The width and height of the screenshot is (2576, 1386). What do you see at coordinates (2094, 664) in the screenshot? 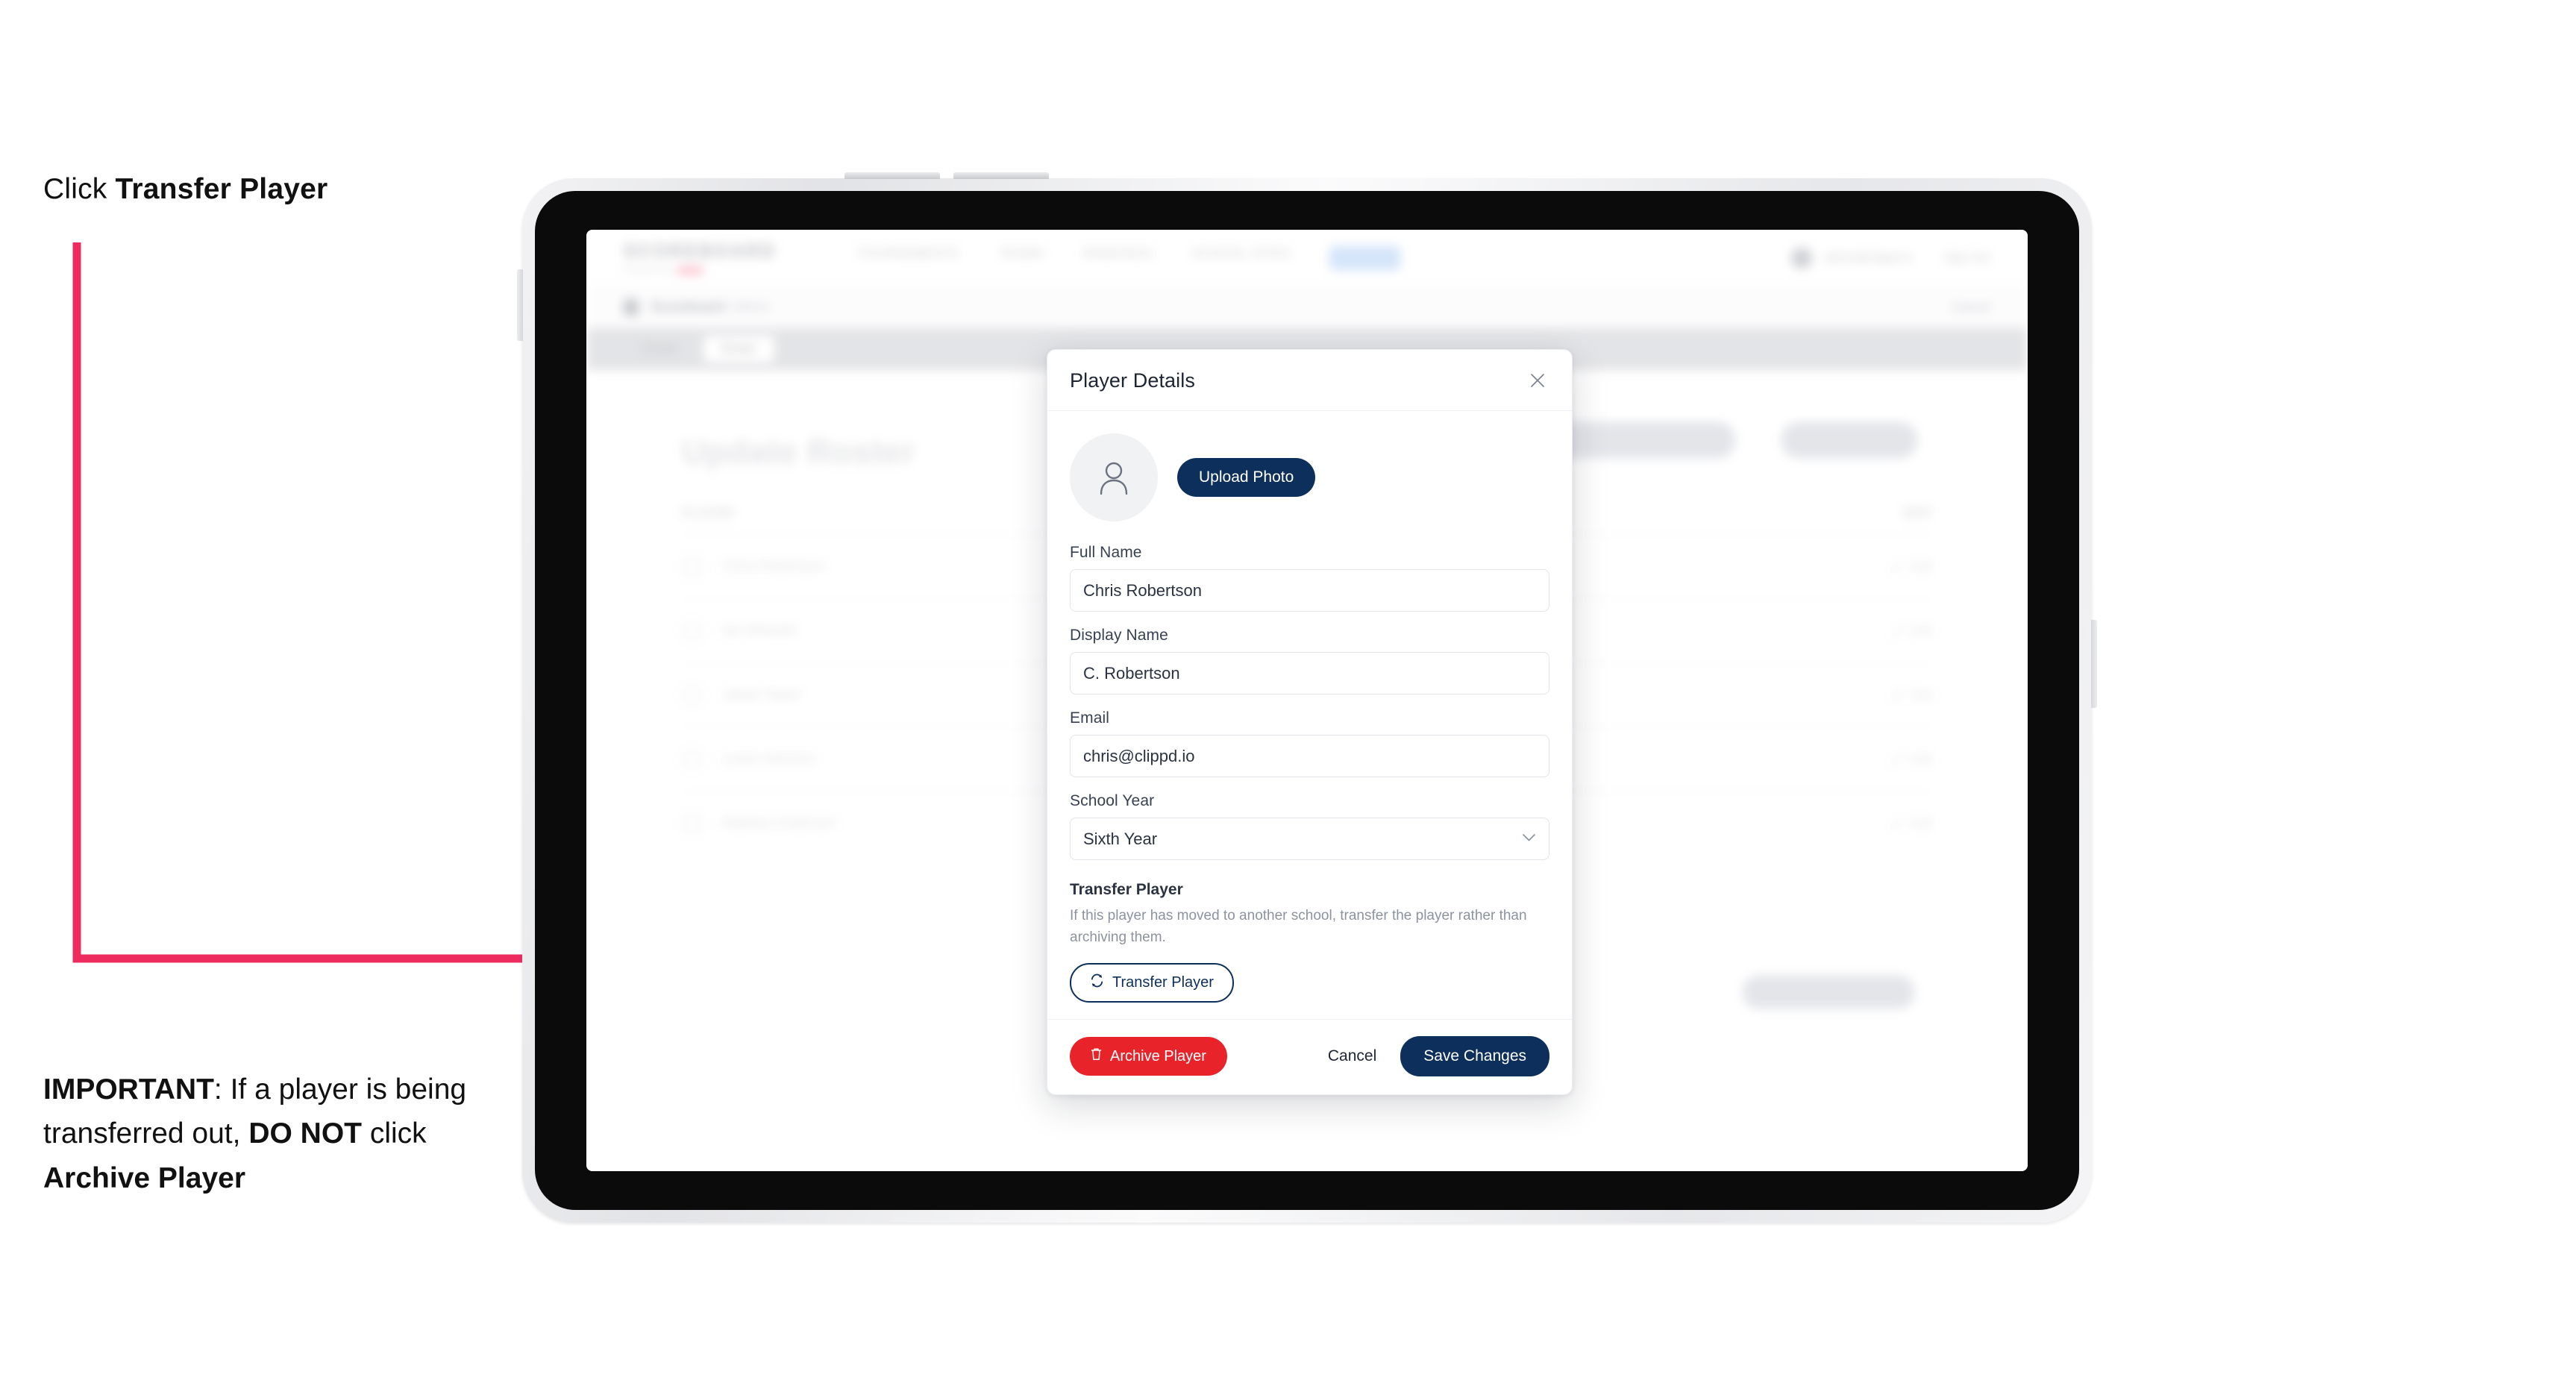
I see `power-button` at bounding box center [2094, 664].